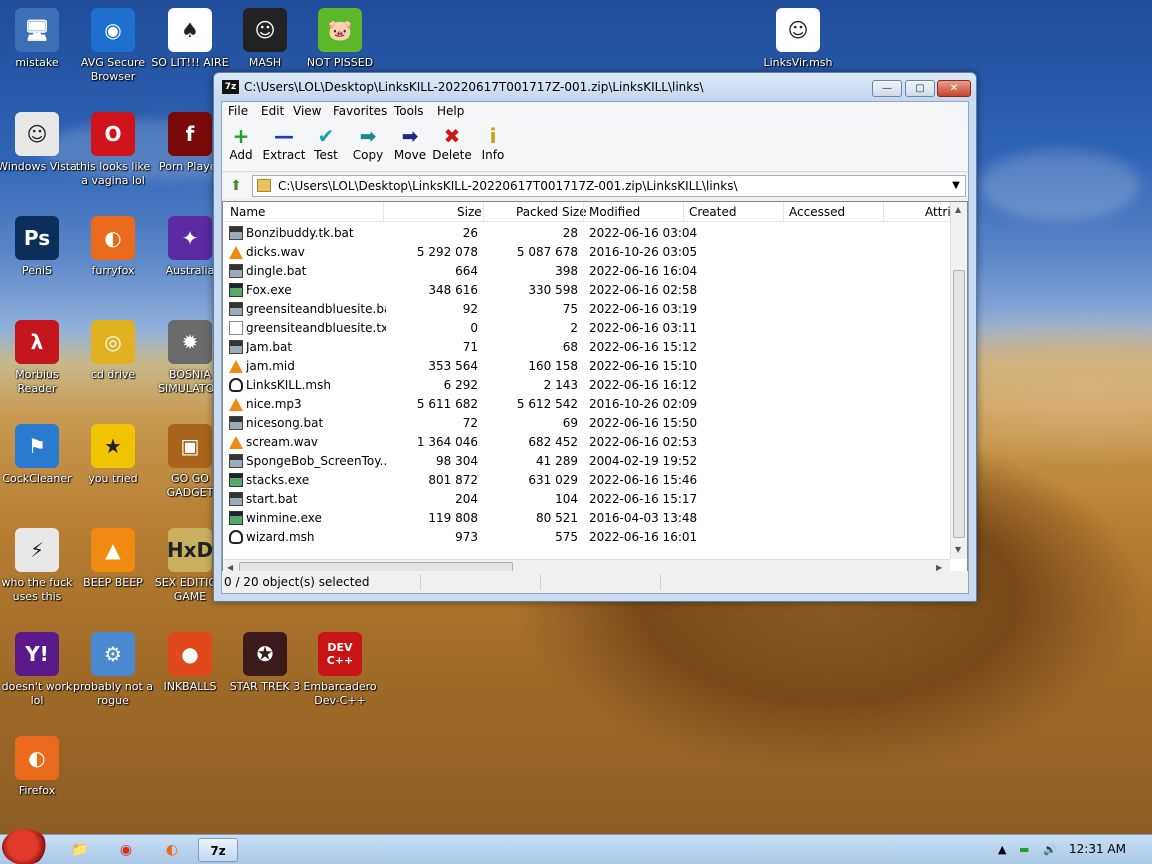 This screenshot has width=1152, height=864. What do you see at coordinates (1097, 849) in the screenshot?
I see `clock: 12:31 AM` at bounding box center [1097, 849].